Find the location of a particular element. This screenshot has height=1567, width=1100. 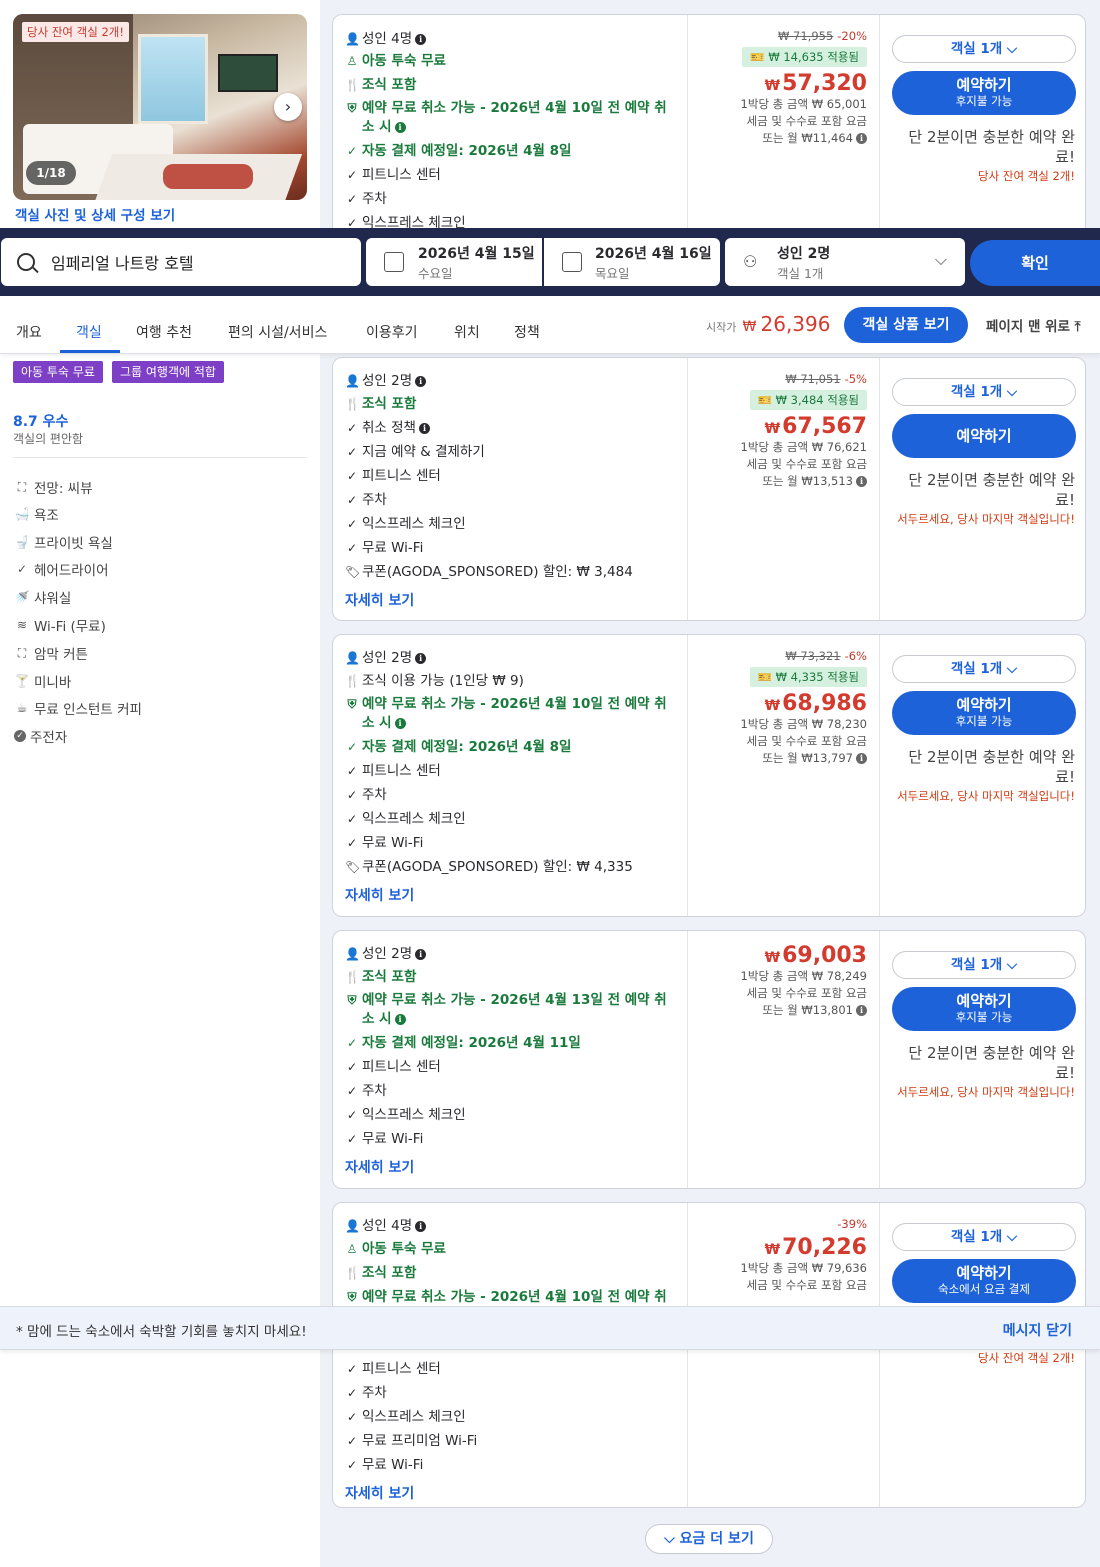

coffee-icon: ☕ is located at coordinates (22, 708).